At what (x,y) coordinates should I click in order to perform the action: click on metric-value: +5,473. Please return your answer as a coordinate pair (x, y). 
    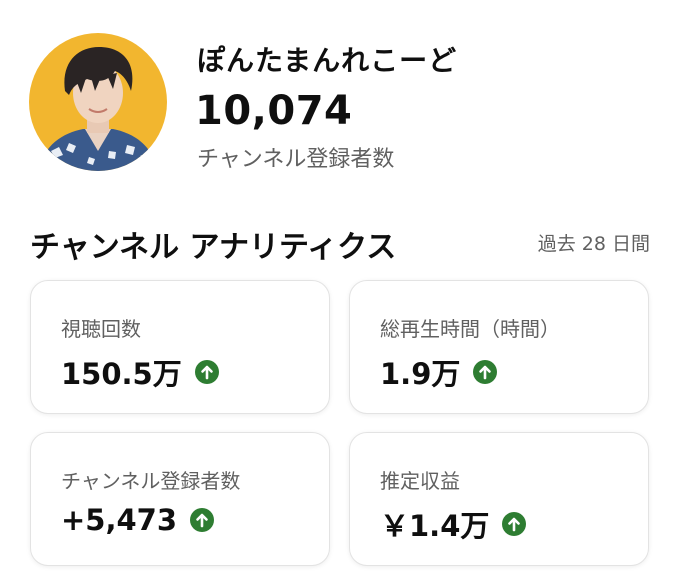
    Looking at the image, I should click on (119, 520).